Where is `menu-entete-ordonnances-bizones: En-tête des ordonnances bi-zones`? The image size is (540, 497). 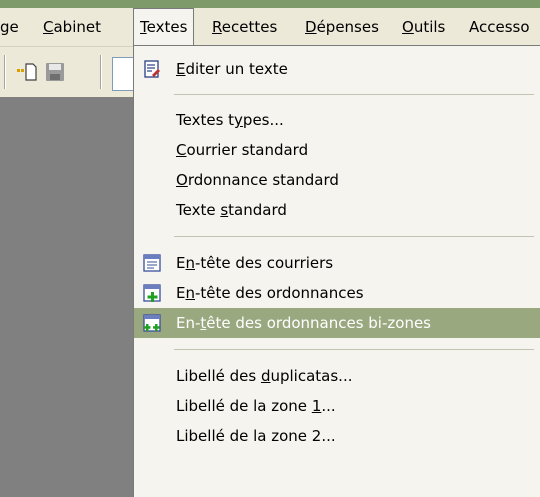 menu-entete-ordonnances-bizones: En-tête des ordonnances bi-zones is located at coordinates (337, 323).